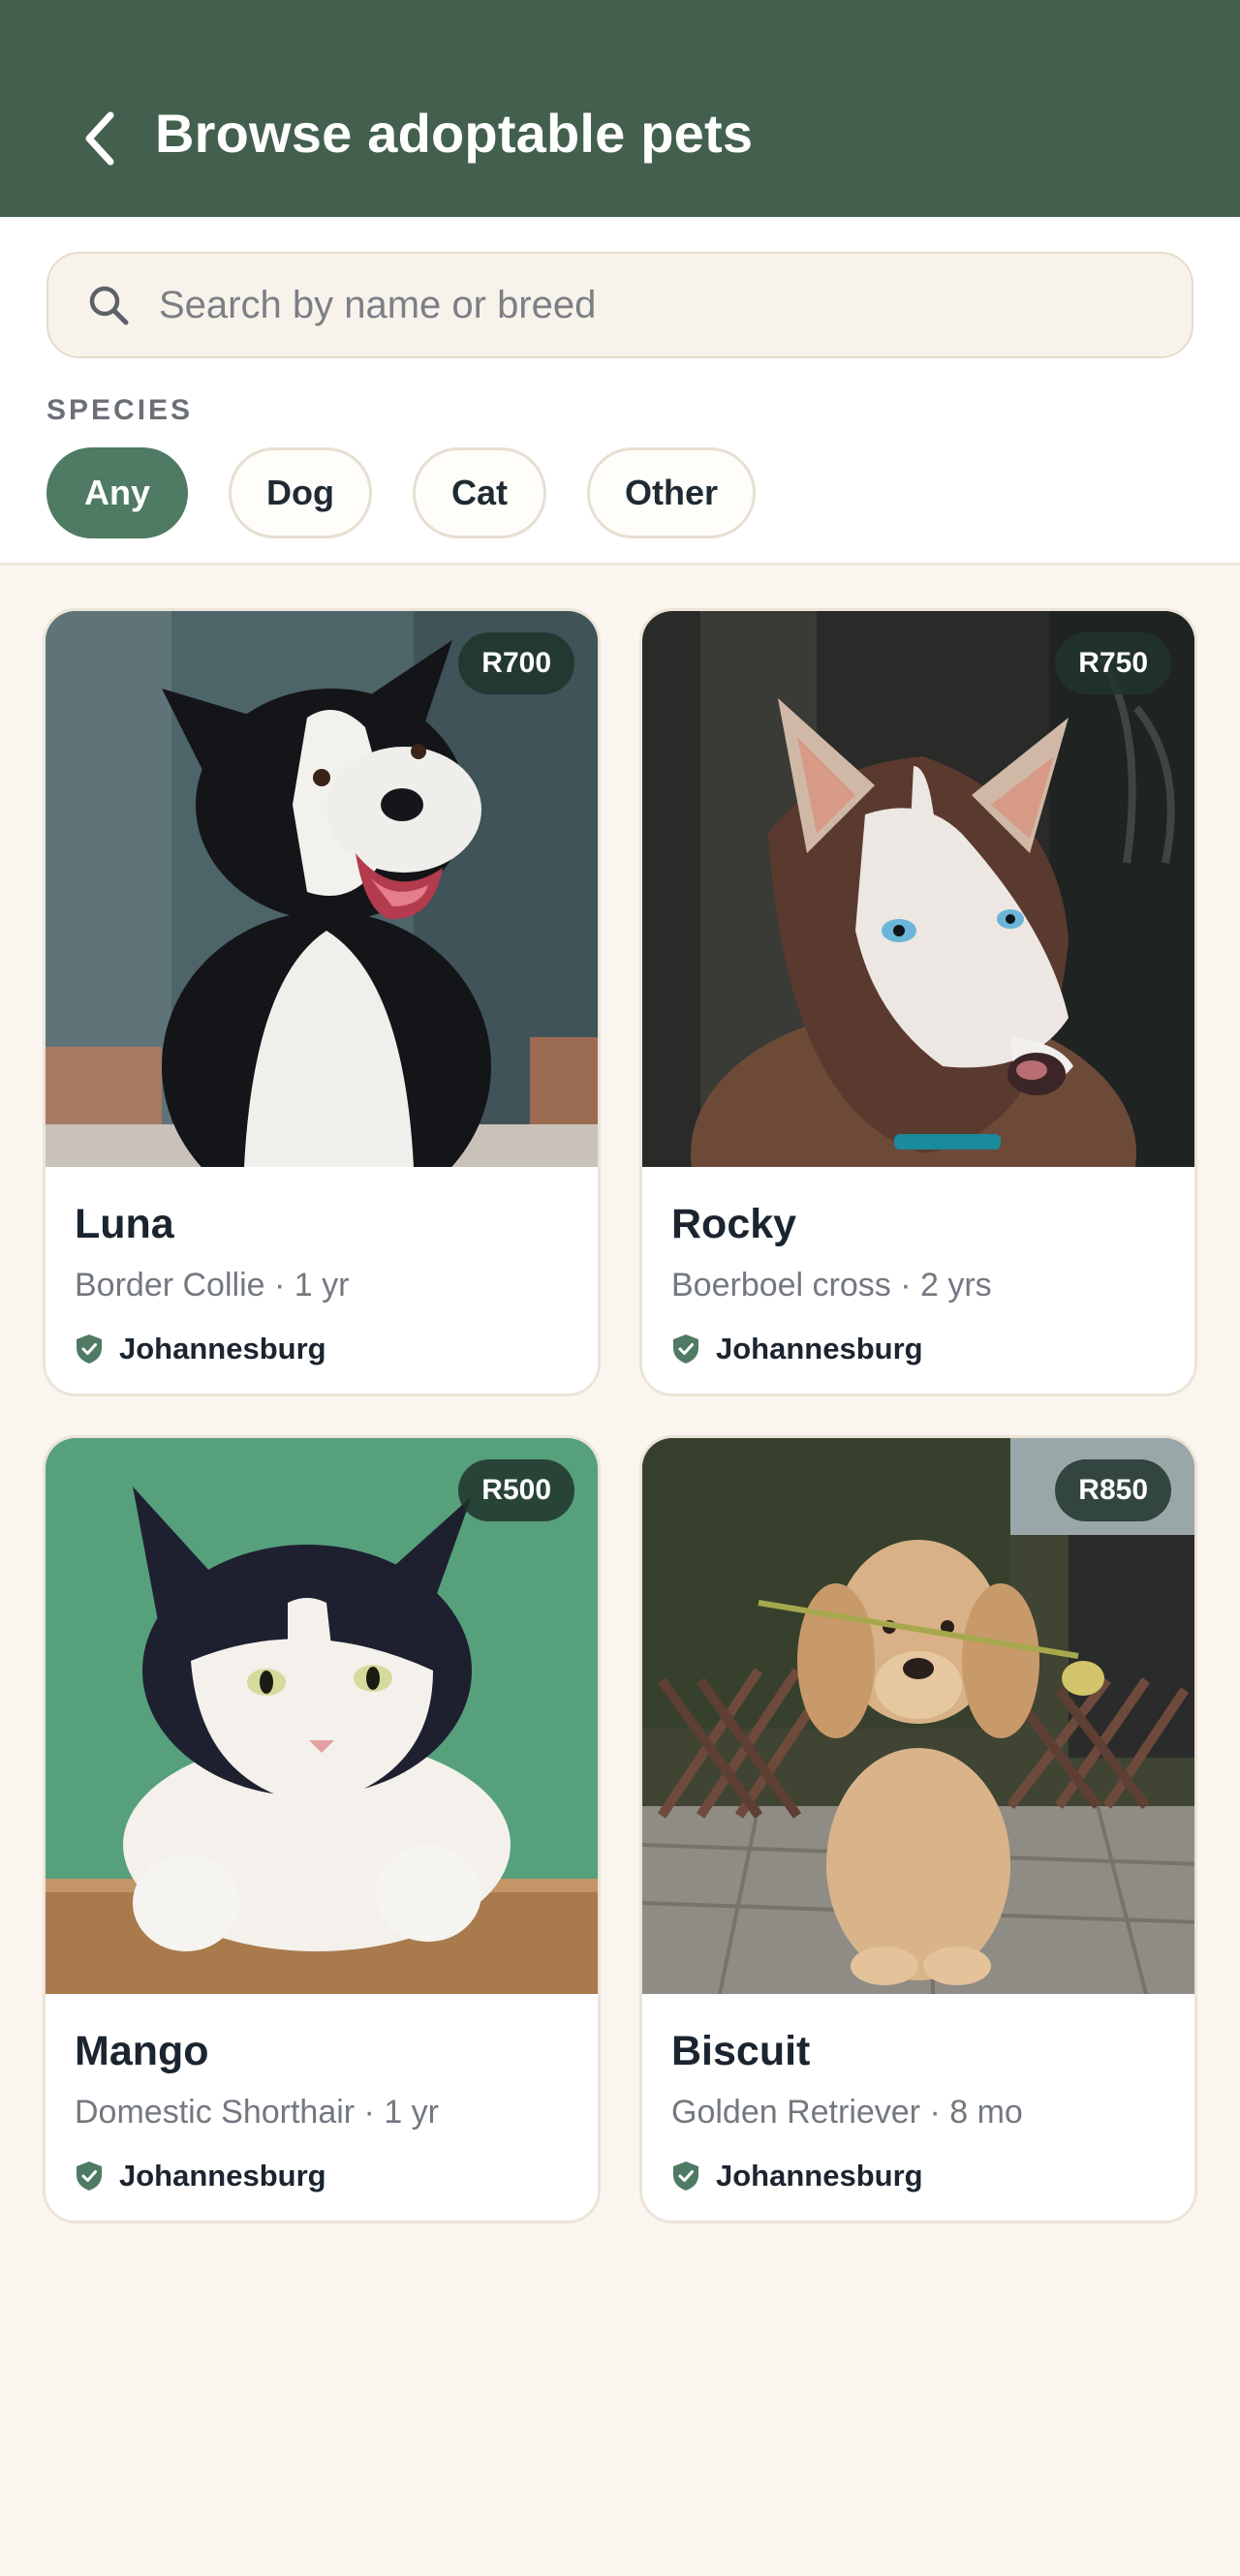  I want to click on chevron-left-icon, so click(99, 138).